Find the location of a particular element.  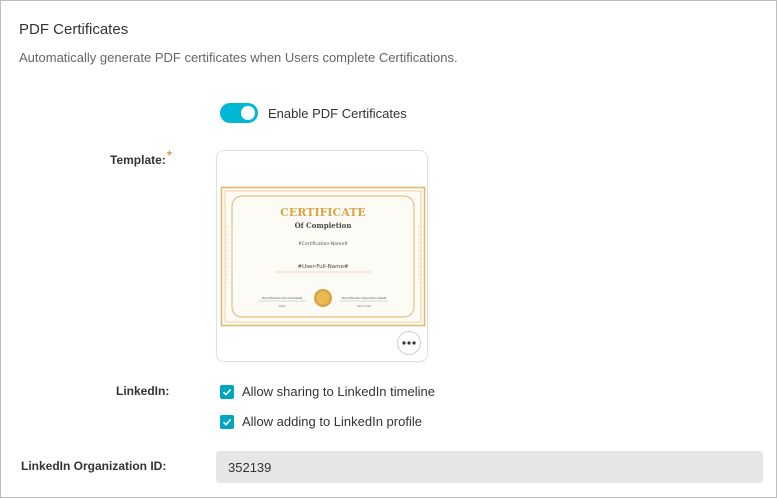

linkedin-option-profile: Allow adding to LinkedIn profile is located at coordinates (321, 421).